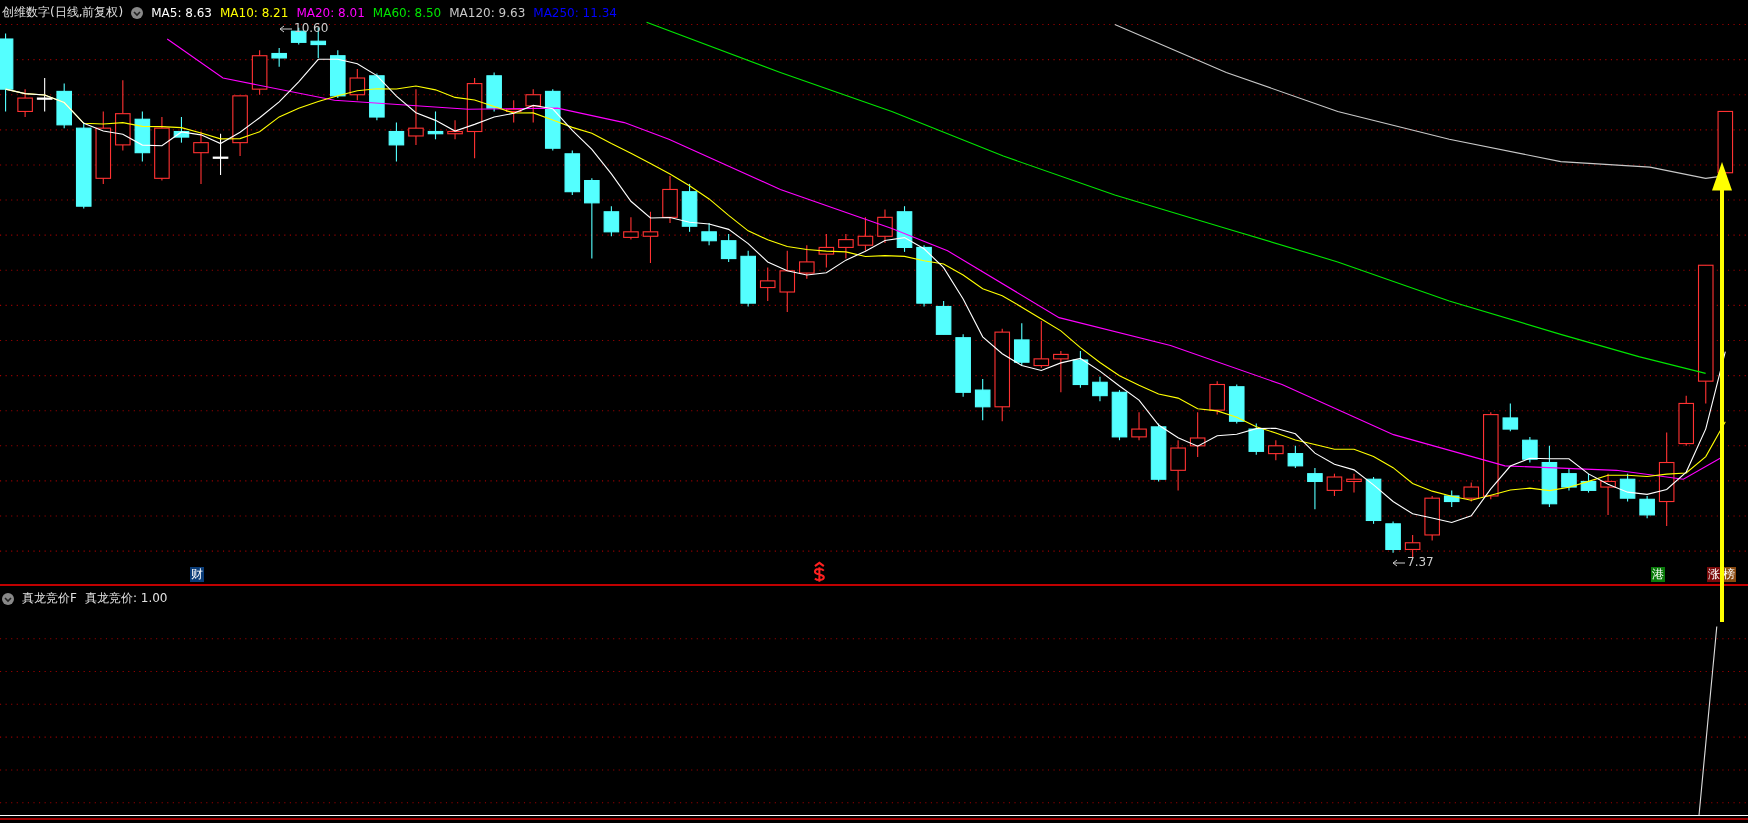  What do you see at coordinates (1713, 574) in the screenshot?
I see `event-marker: 涨` at bounding box center [1713, 574].